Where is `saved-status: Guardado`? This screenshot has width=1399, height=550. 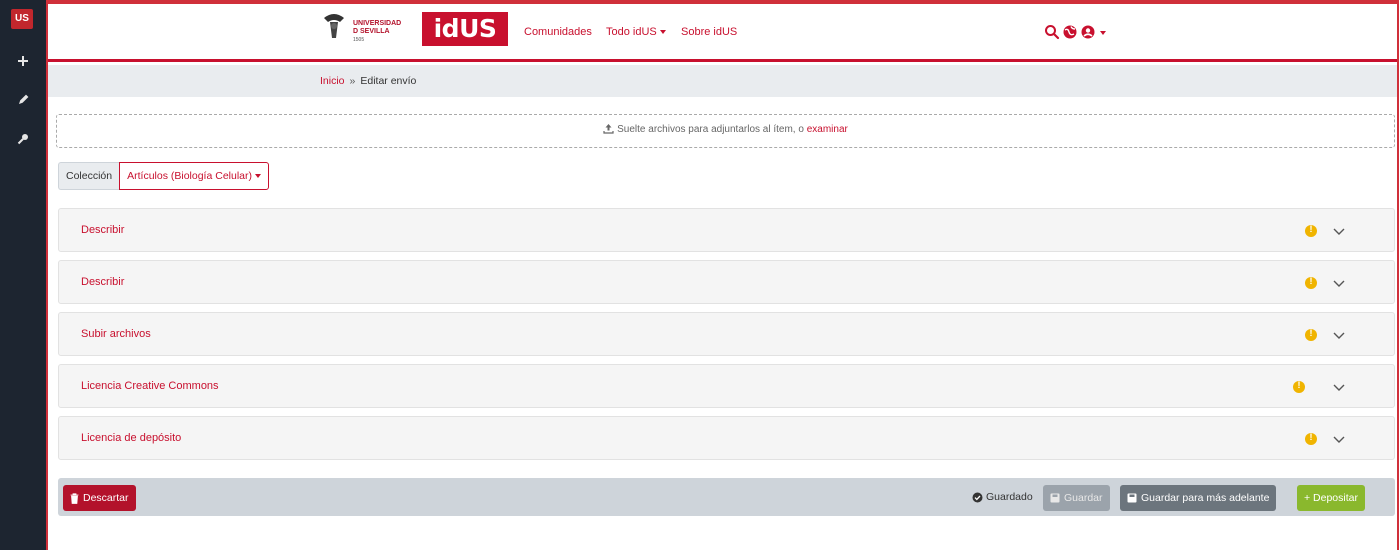 saved-status: Guardado is located at coordinates (1002, 497).